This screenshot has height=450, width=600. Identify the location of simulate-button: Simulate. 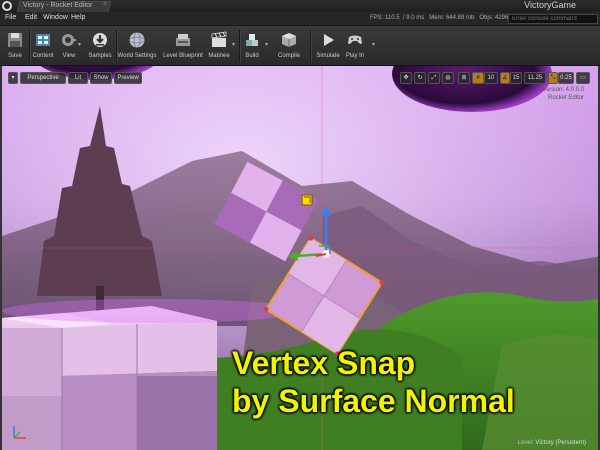
(328, 46).